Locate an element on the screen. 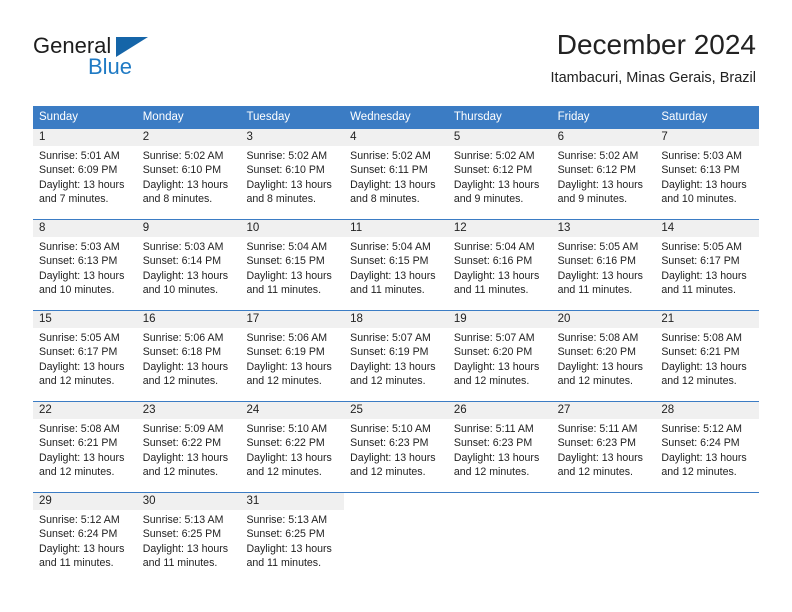  day-number: 14 is located at coordinates (707, 228).